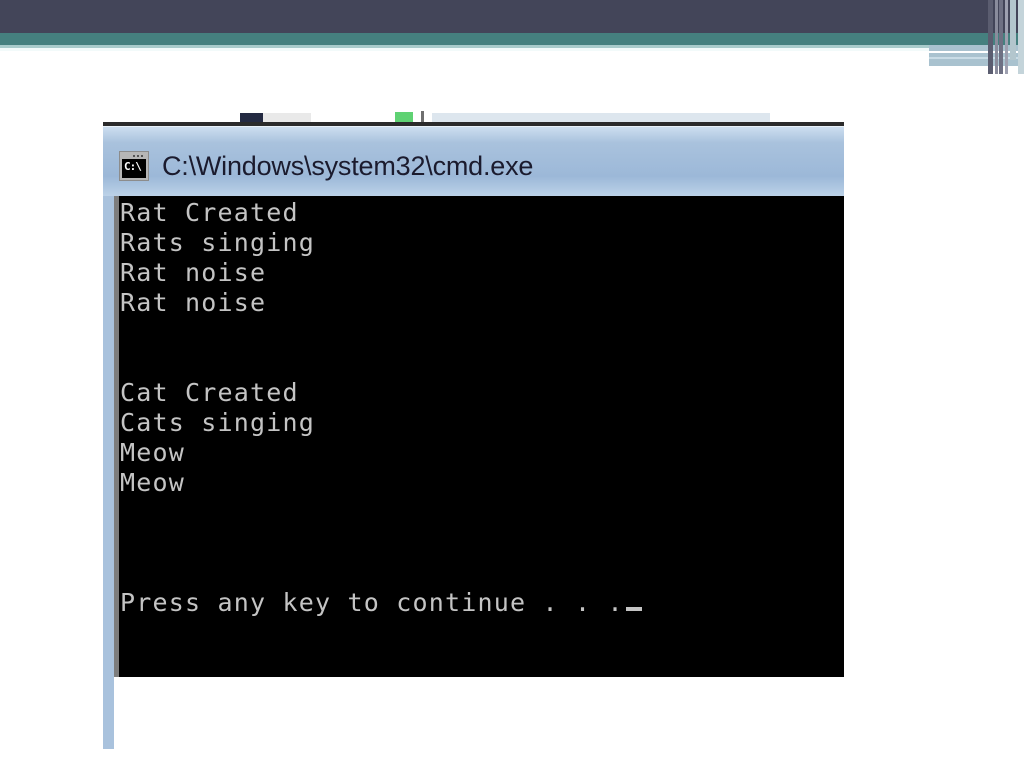 Image resolution: width=1024 pixels, height=768 pixels. Describe the element at coordinates (512, 39) in the screenshot. I see `banner-teal-band` at that location.